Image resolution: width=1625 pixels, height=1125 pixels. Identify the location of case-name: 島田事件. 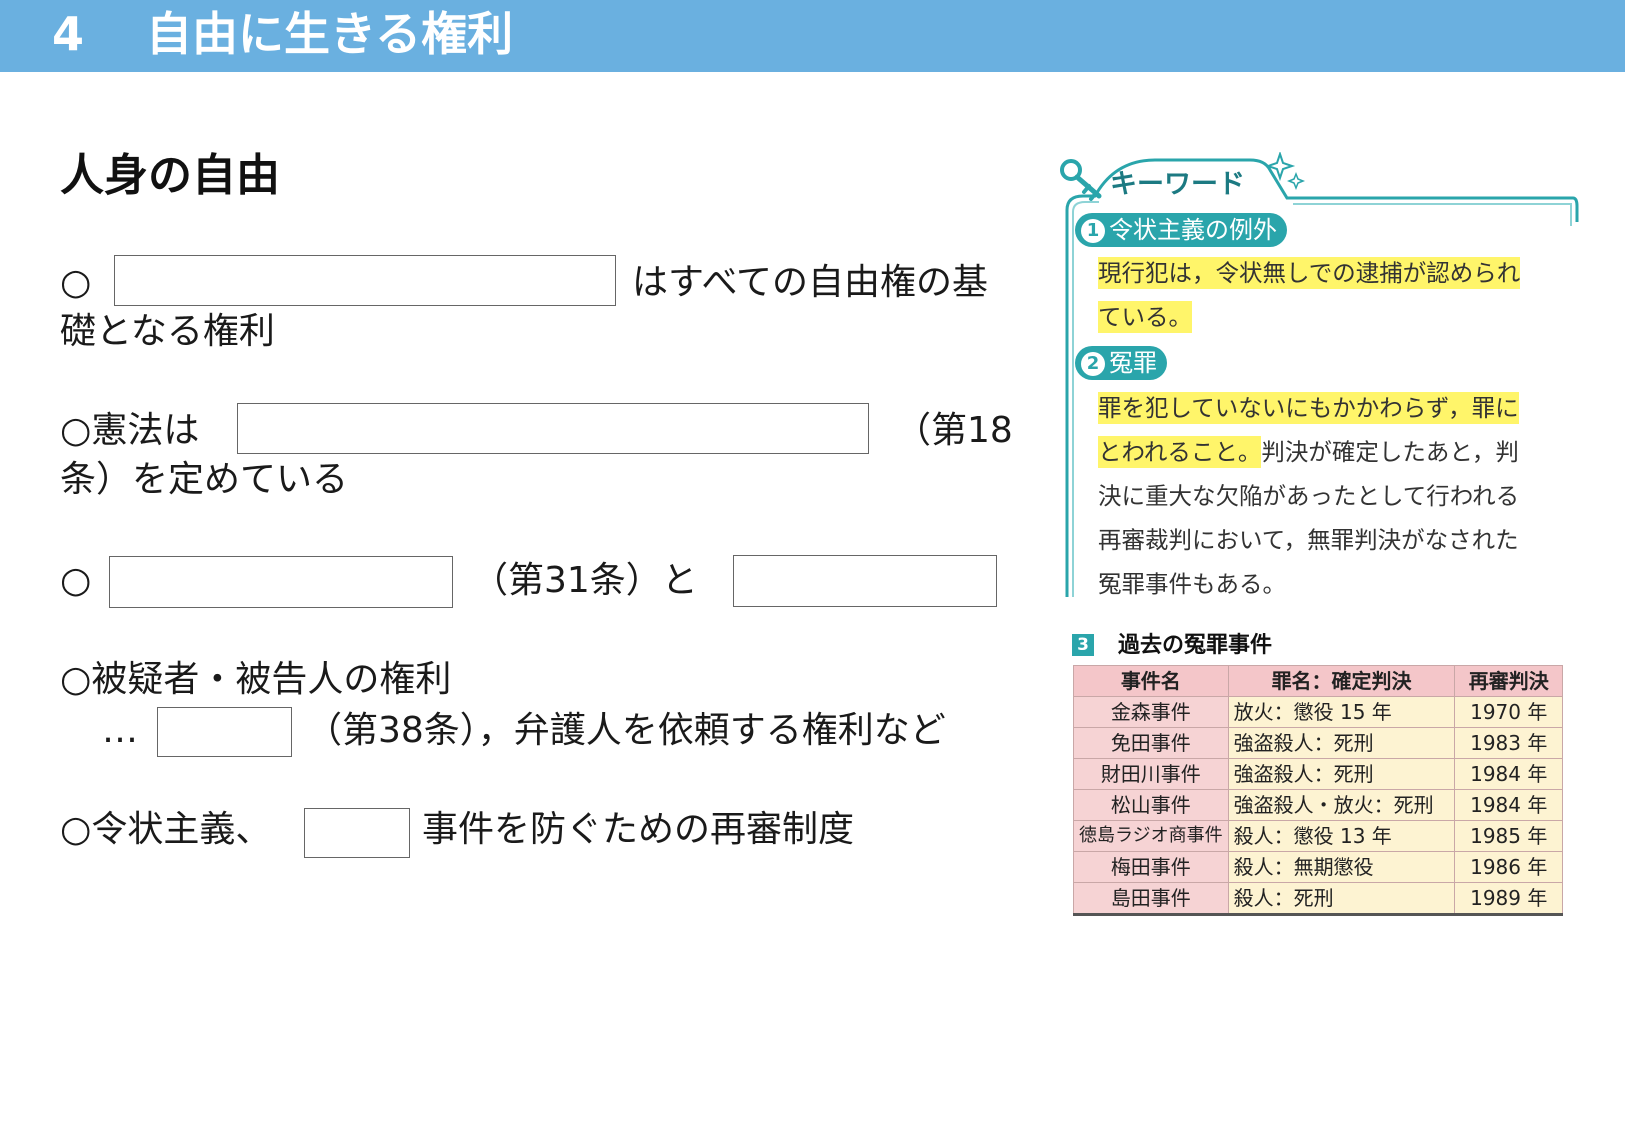
(1151, 899).